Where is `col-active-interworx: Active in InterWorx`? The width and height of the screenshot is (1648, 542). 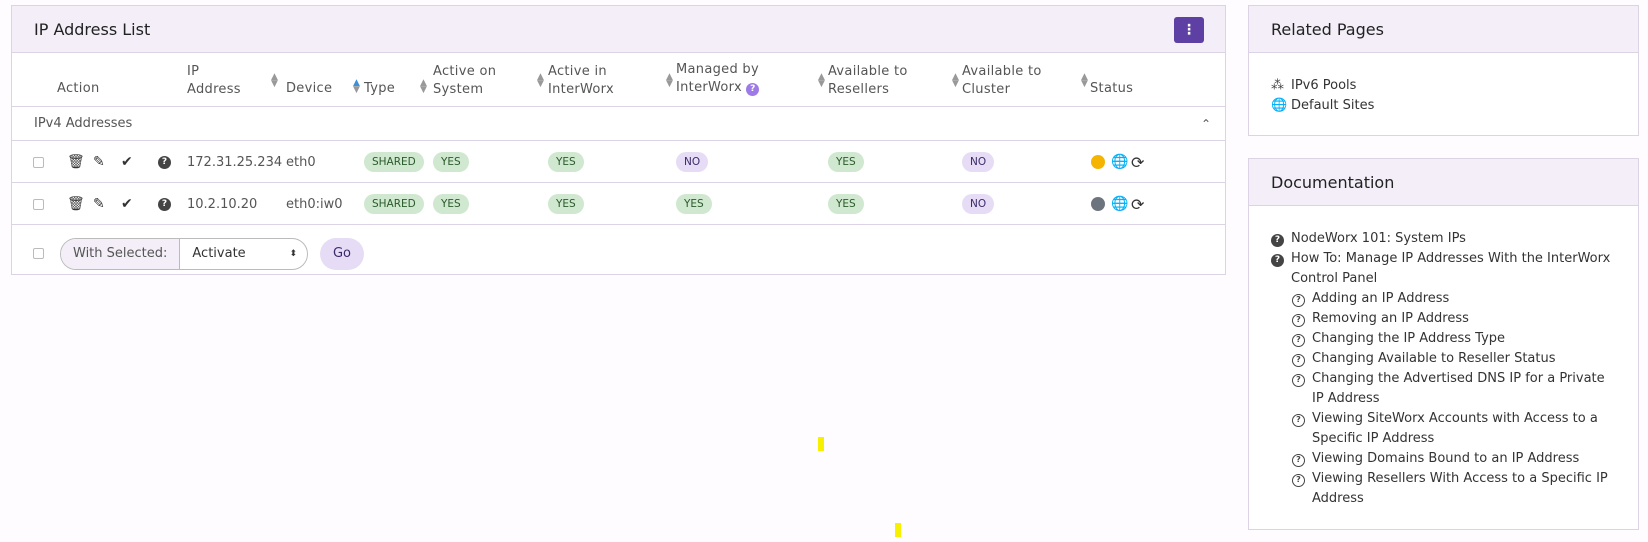
col-active-interworx: Active in InterWorx is located at coordinates (581, 81).